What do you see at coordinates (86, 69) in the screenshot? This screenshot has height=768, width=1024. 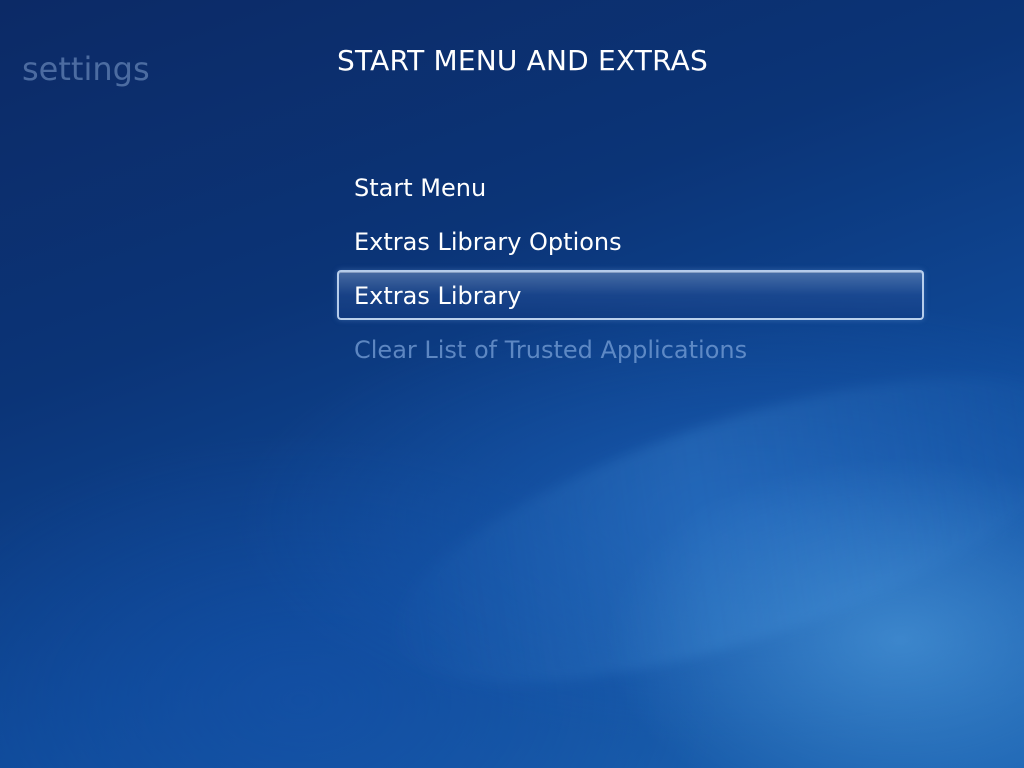 I see `section-label: settings` at bounding box center [86, 69].